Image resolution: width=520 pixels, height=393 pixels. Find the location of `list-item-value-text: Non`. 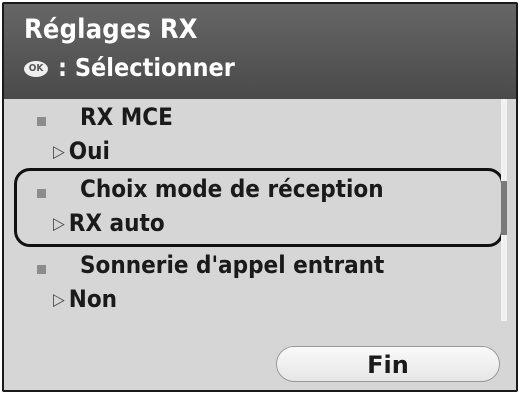

list-item-value-text: Non is located at coordinates (93, 299).